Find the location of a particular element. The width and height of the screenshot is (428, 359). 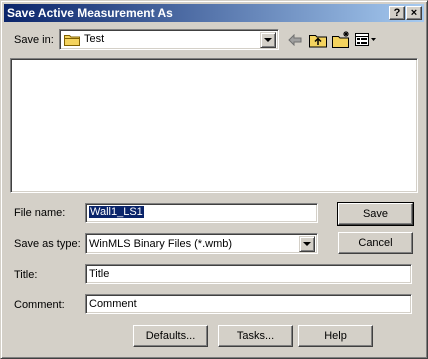

save-in-value: Test is located at coordinates (94, 39).